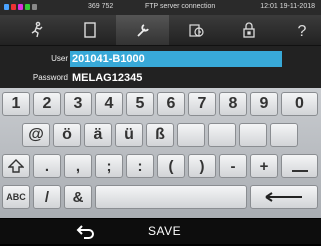 Image resolution: width=321 pixels, height=246 pixels. I want to click on key-8: 8, so click(233, 104).